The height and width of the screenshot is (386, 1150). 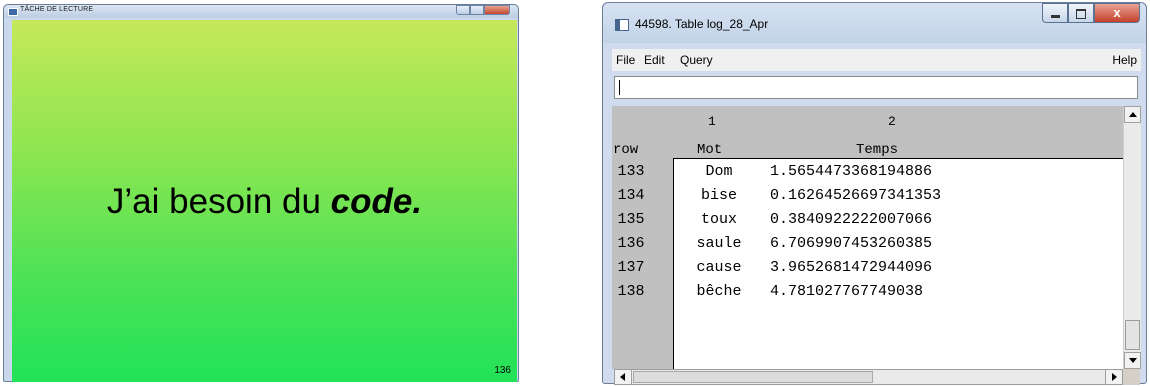 I want to click on cell-temps: 3.9652681472944096, so click(x=851, y=267).